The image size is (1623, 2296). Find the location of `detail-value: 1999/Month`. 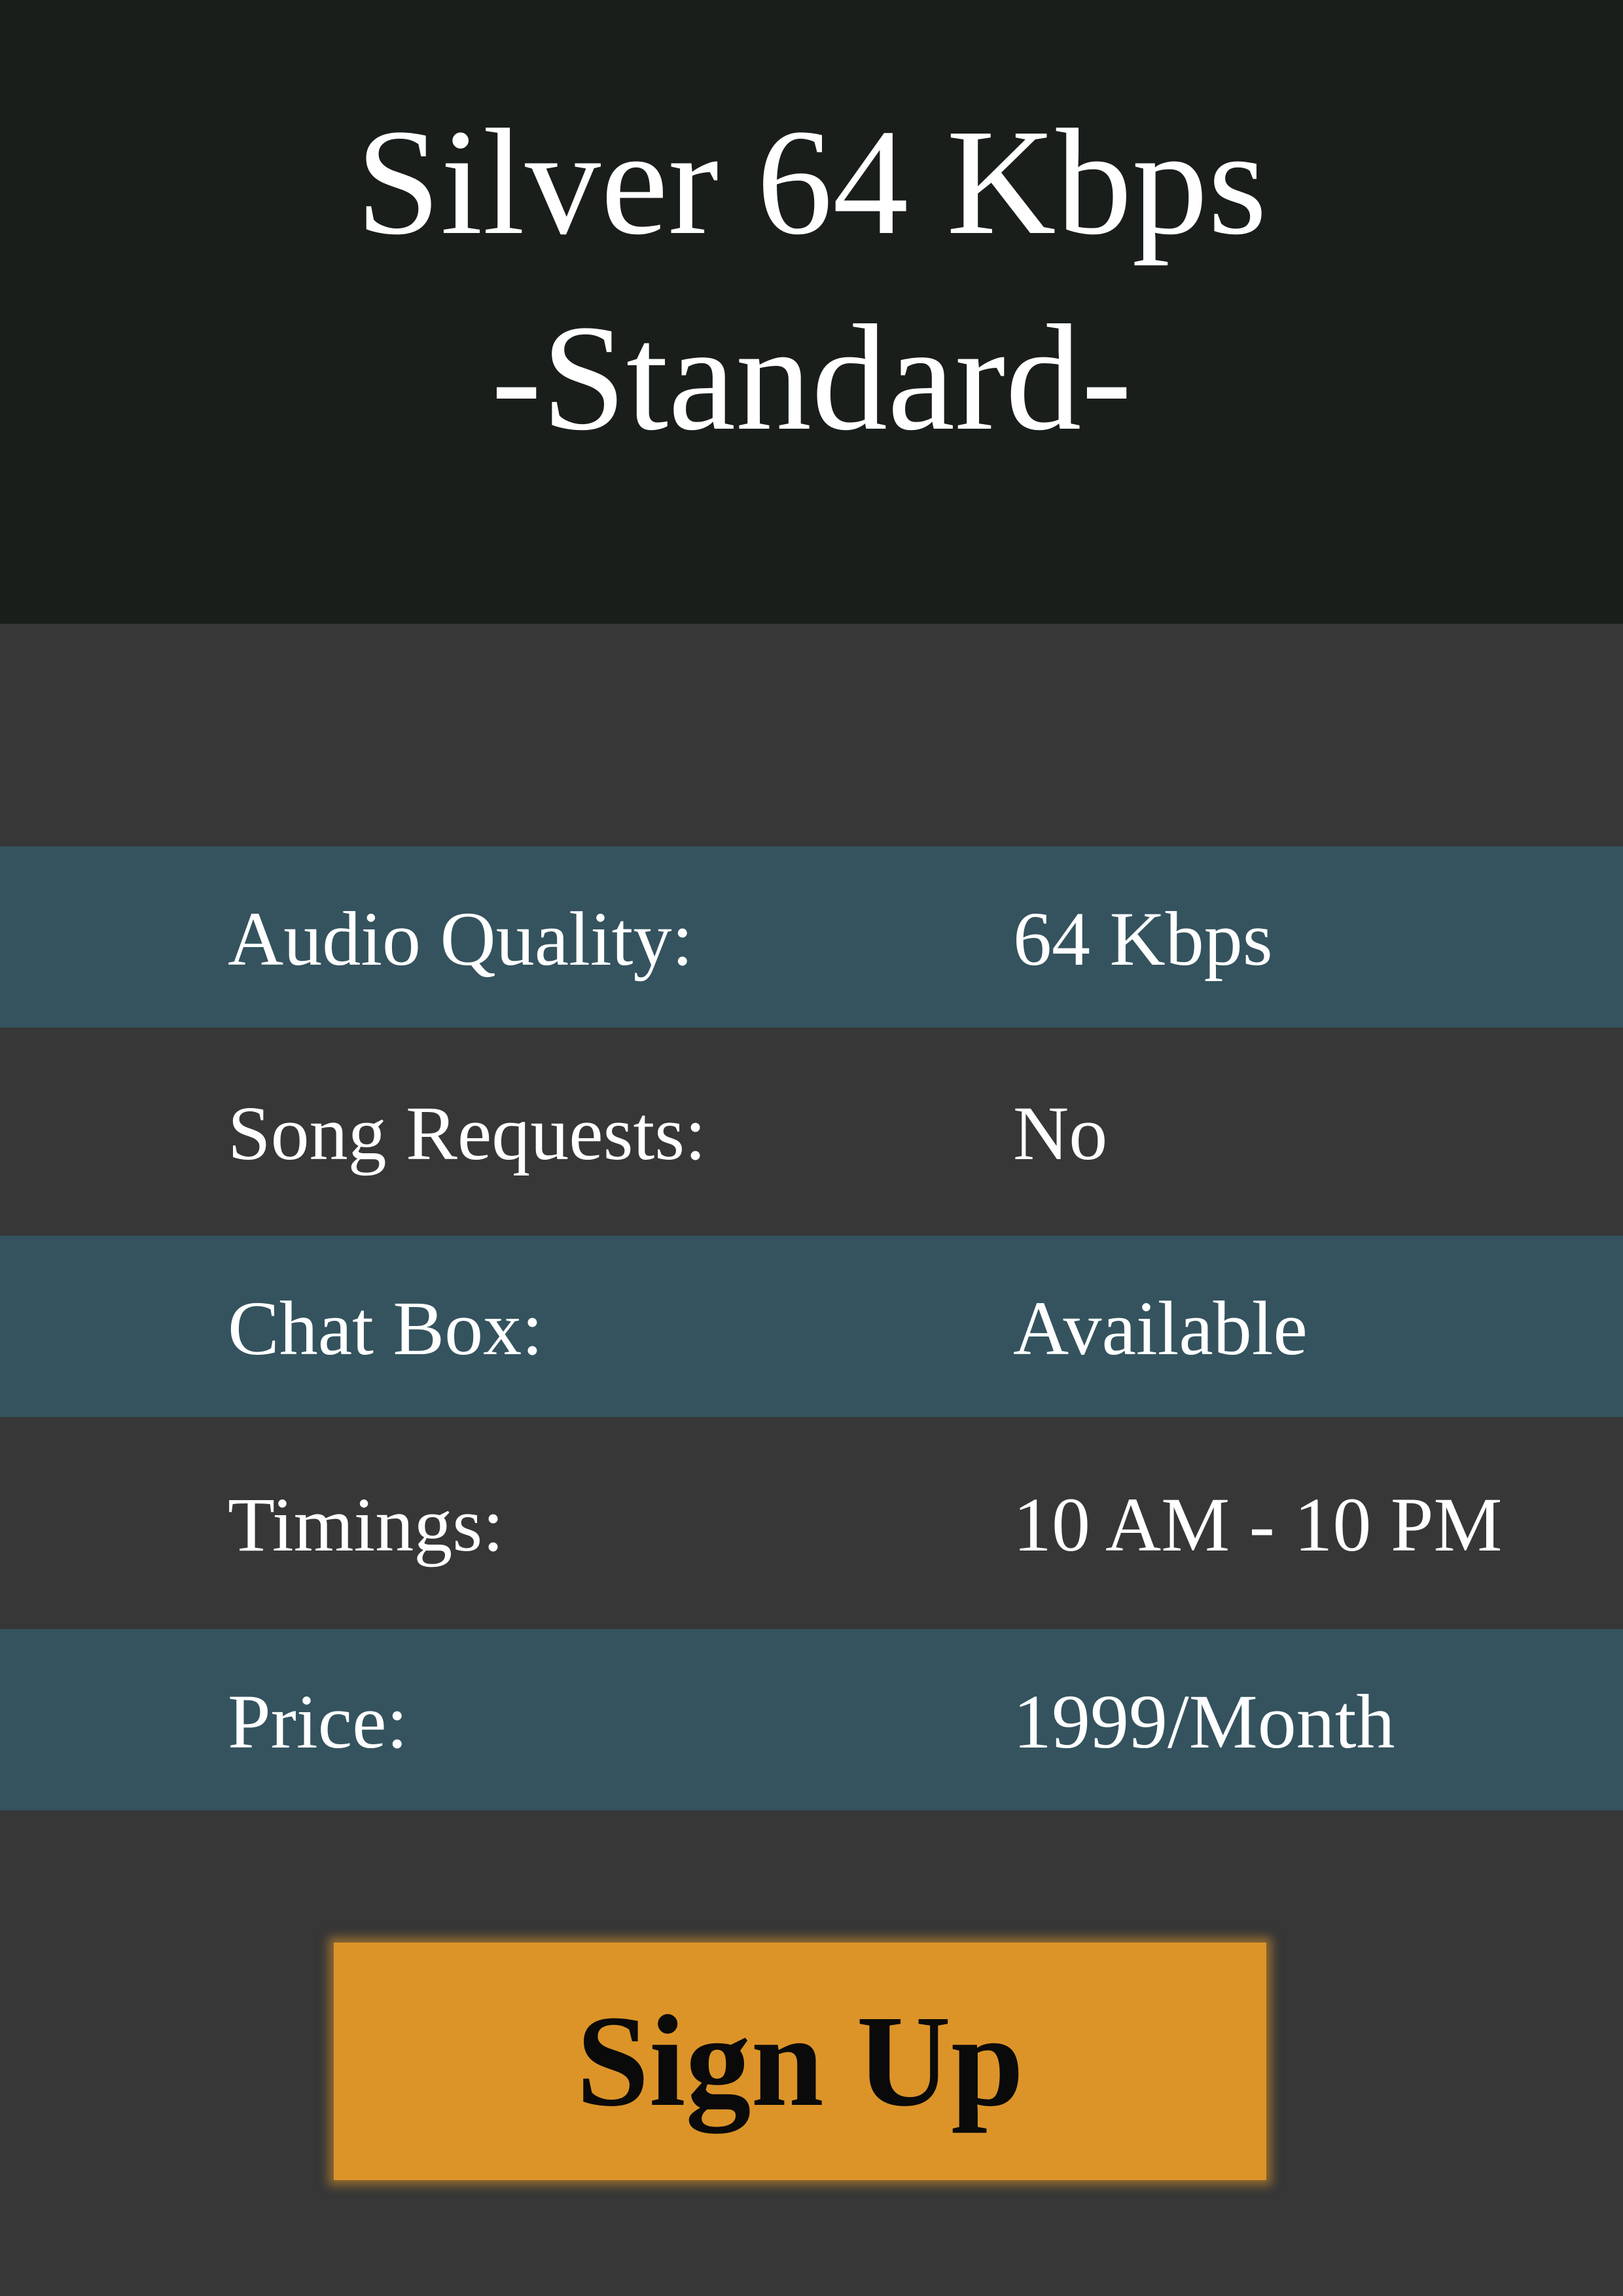

detail-value: 1999/Month is located at coordinates (1204, 1722).